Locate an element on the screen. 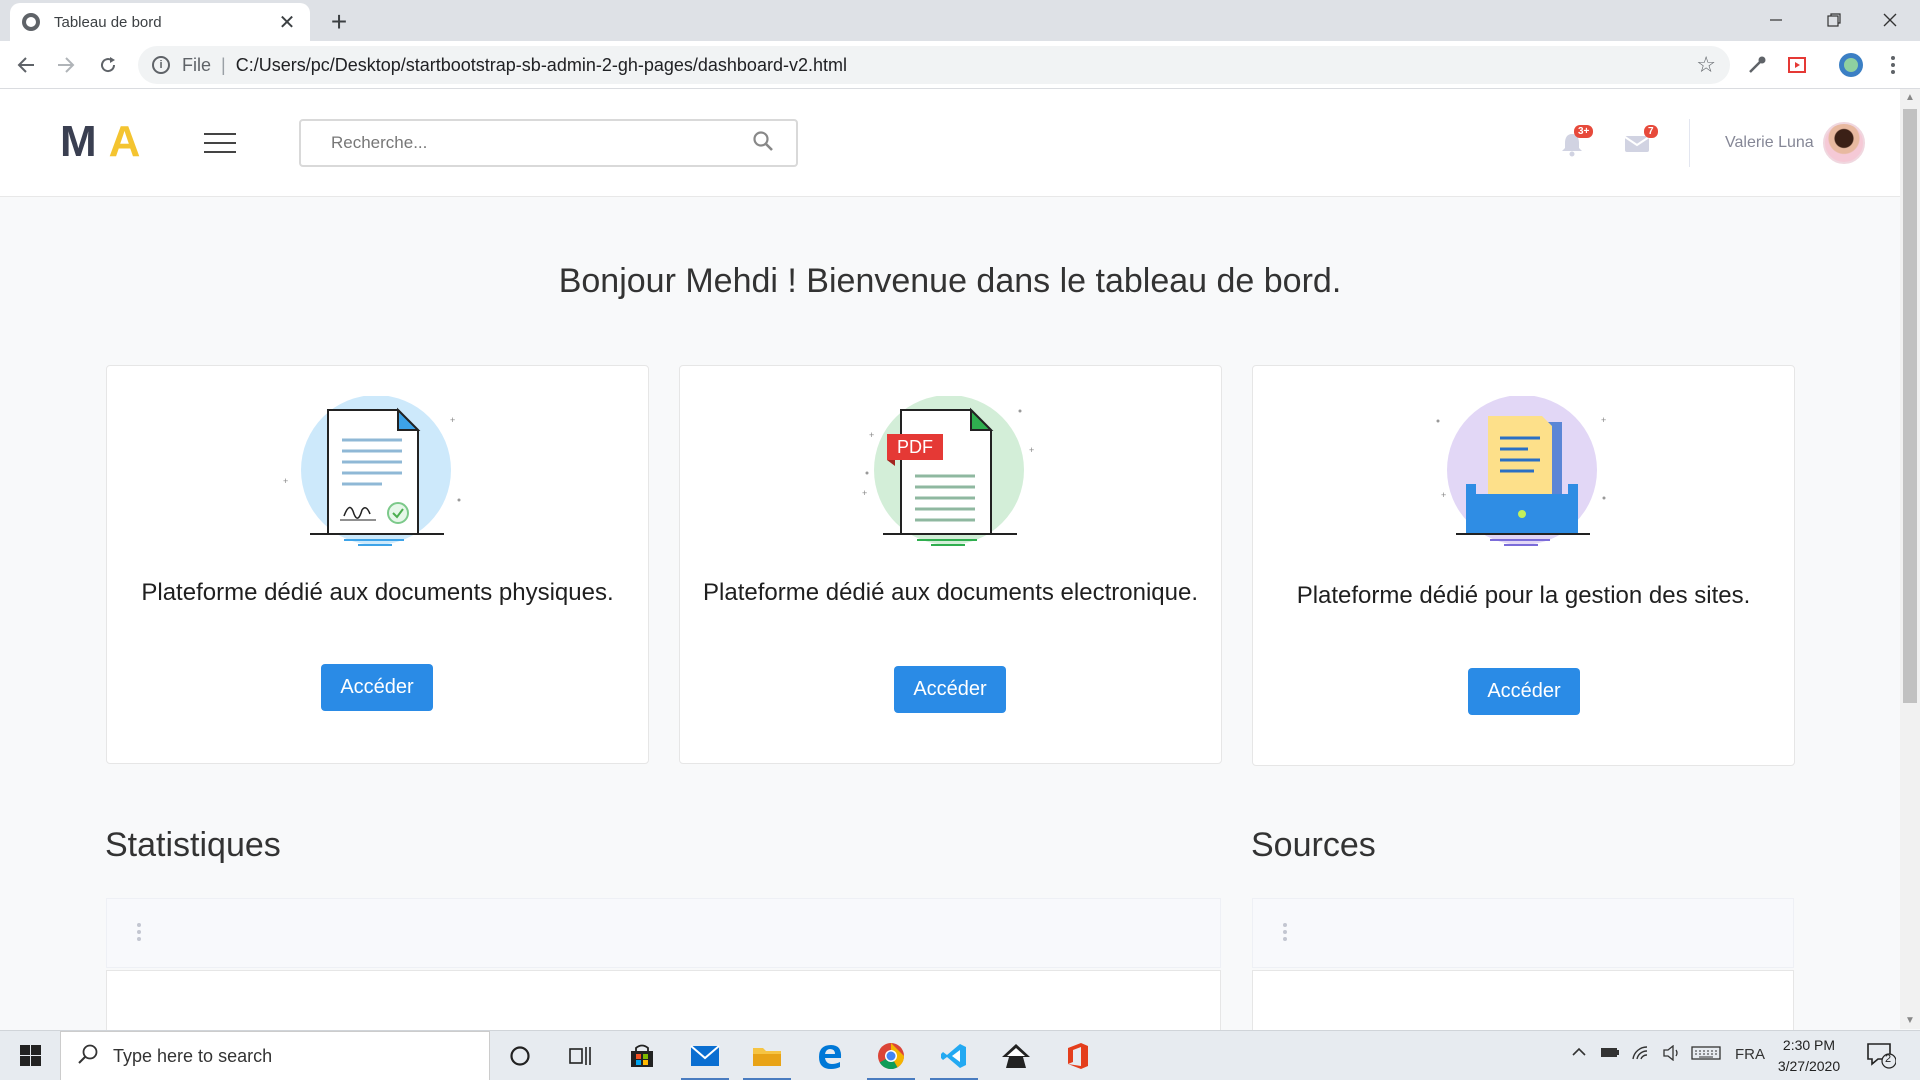  folder-archive-icon: + + is located at coordinates (1521, 471).